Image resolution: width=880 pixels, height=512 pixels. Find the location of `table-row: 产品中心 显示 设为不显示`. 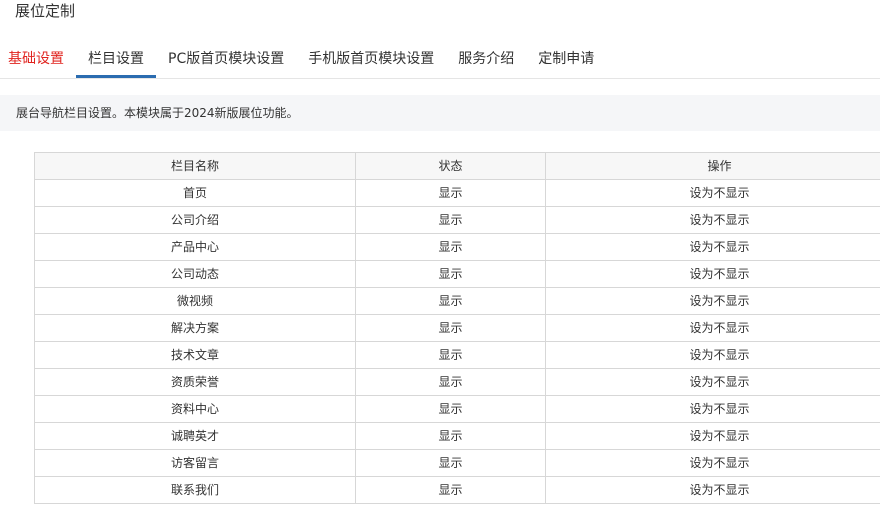

table-row: 产品中心 显示 设为不显示 is located at coordinates (457, 247).